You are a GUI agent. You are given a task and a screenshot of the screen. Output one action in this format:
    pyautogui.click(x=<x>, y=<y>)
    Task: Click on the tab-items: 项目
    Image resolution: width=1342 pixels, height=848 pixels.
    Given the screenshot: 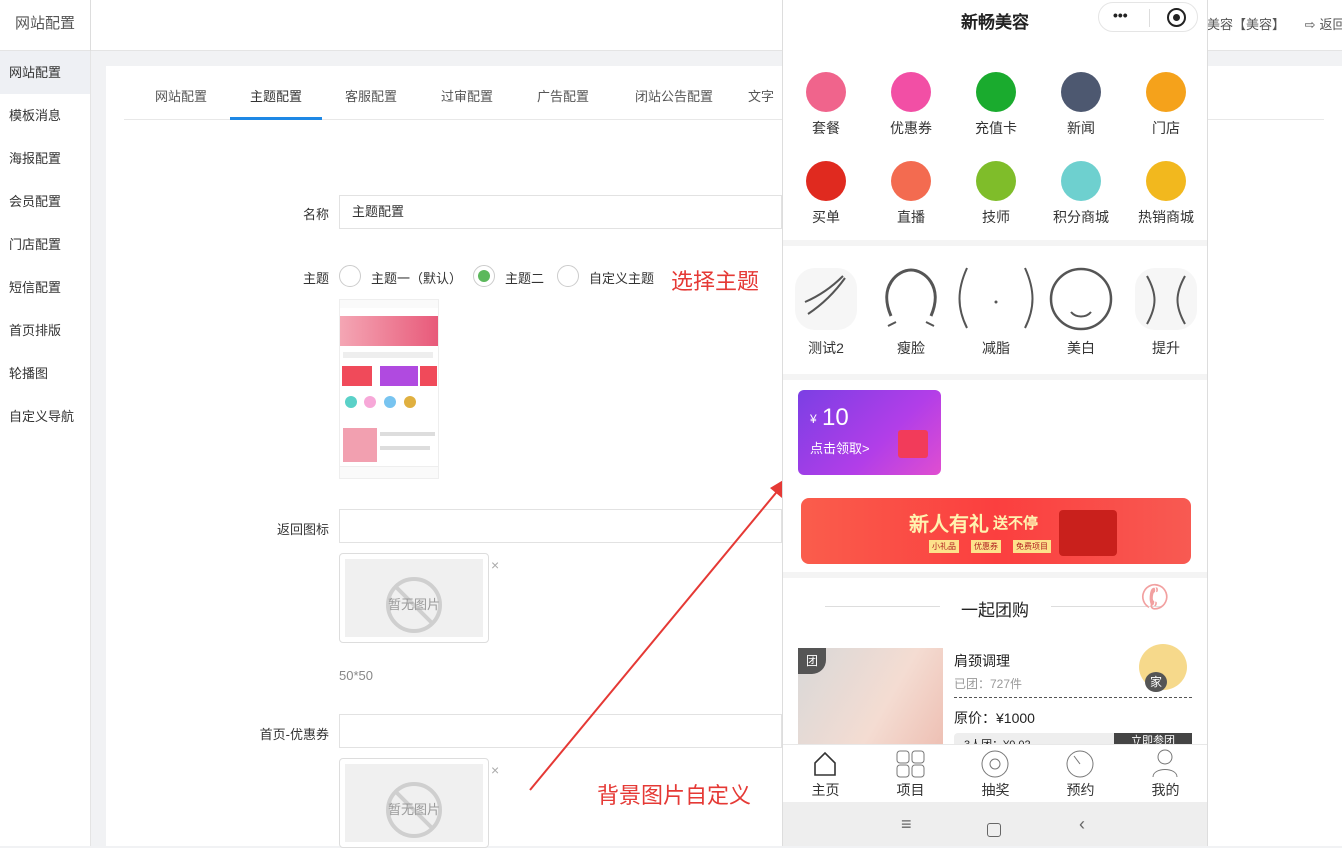 What is the action you would take?
    pyautogui.click(x=910, y=771)
    